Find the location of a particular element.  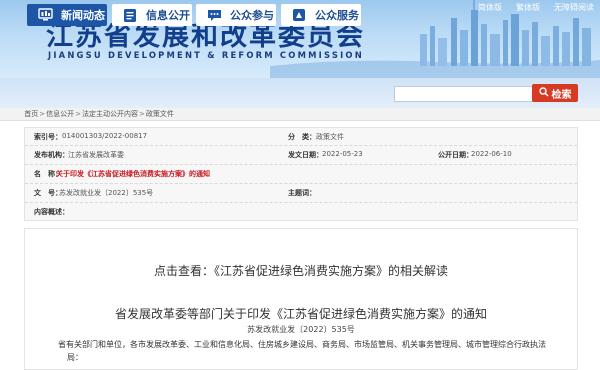

search-button-label: 检索 is located at coordinates (561, 95).